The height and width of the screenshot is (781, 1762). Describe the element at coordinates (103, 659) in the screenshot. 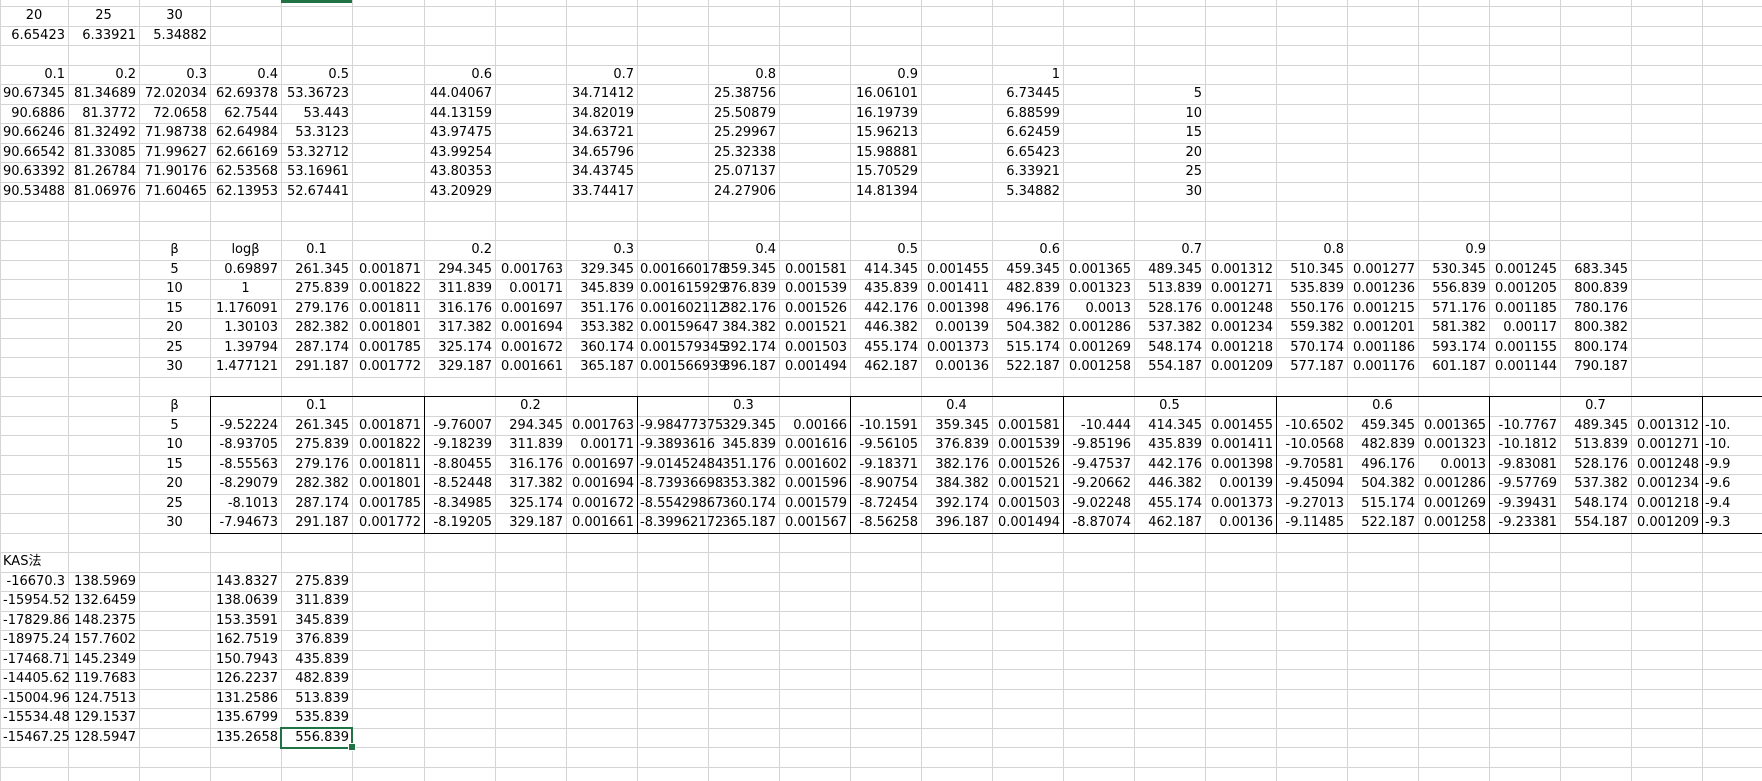

I see `cell: 145.2349` at that location.